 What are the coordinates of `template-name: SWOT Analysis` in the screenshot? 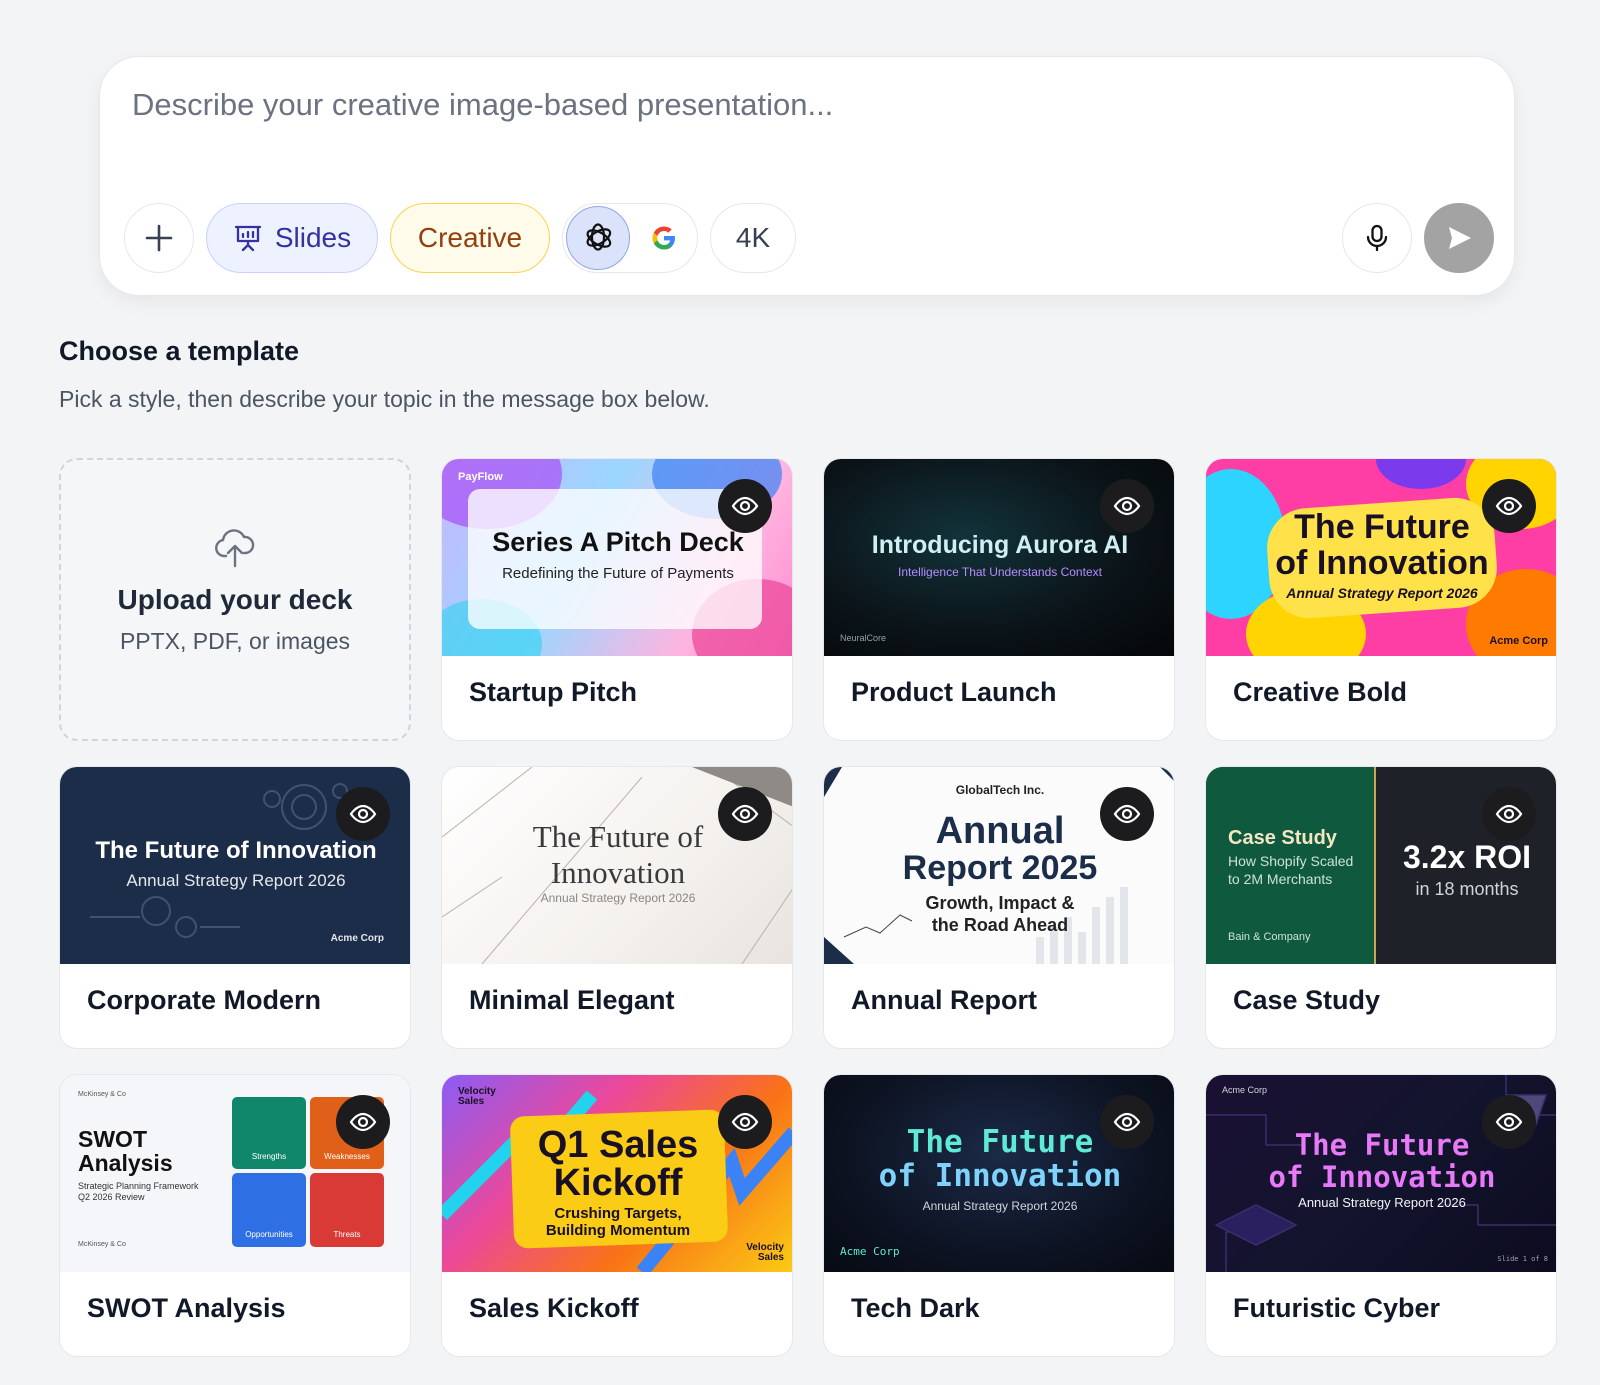 It's located at (186, 1308).